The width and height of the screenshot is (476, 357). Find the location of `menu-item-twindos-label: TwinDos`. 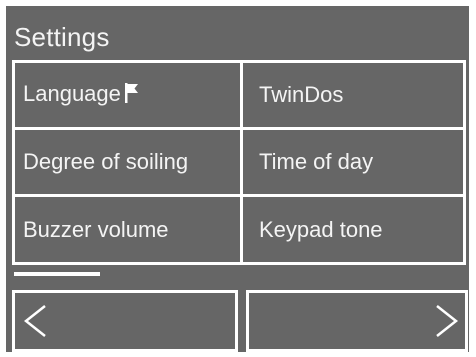

menu-item-twindos-label: TwinDos is located at coordinates (301, 94).